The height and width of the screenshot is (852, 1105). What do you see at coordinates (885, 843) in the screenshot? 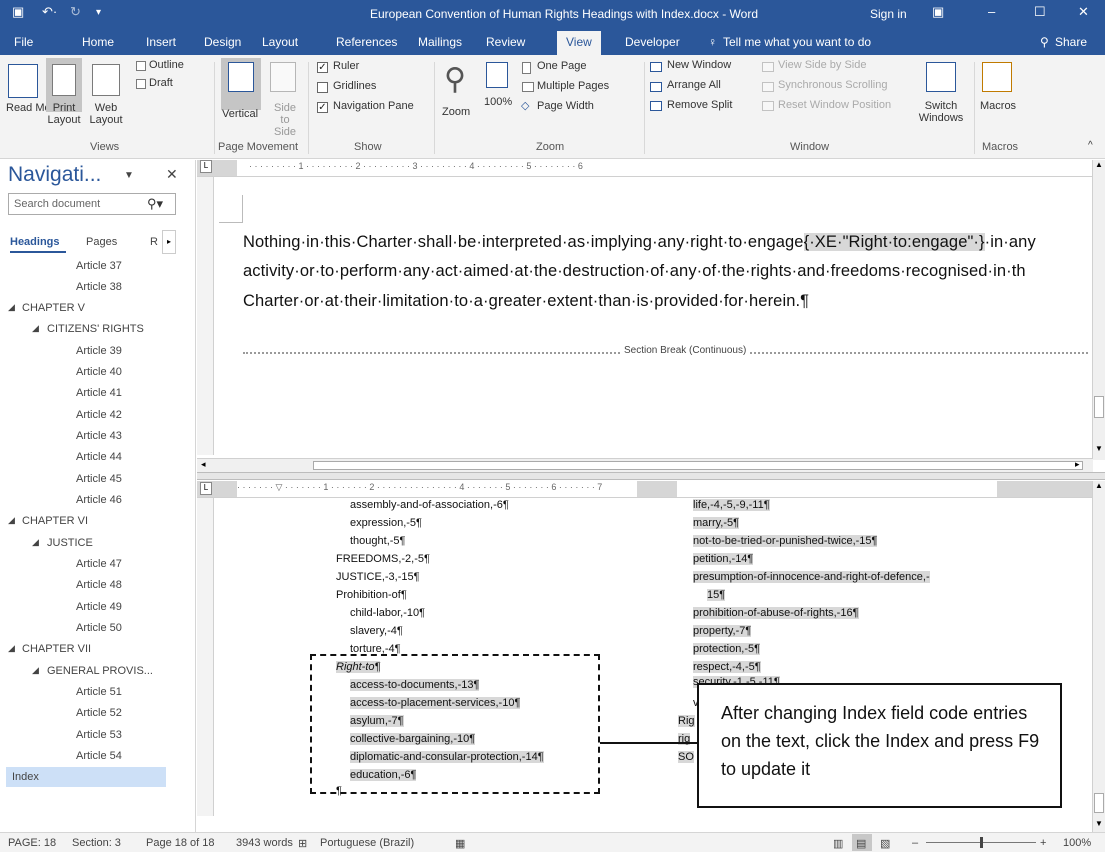
I see `web-layout-view-icon: ▧` at bounding box center [885, 843].